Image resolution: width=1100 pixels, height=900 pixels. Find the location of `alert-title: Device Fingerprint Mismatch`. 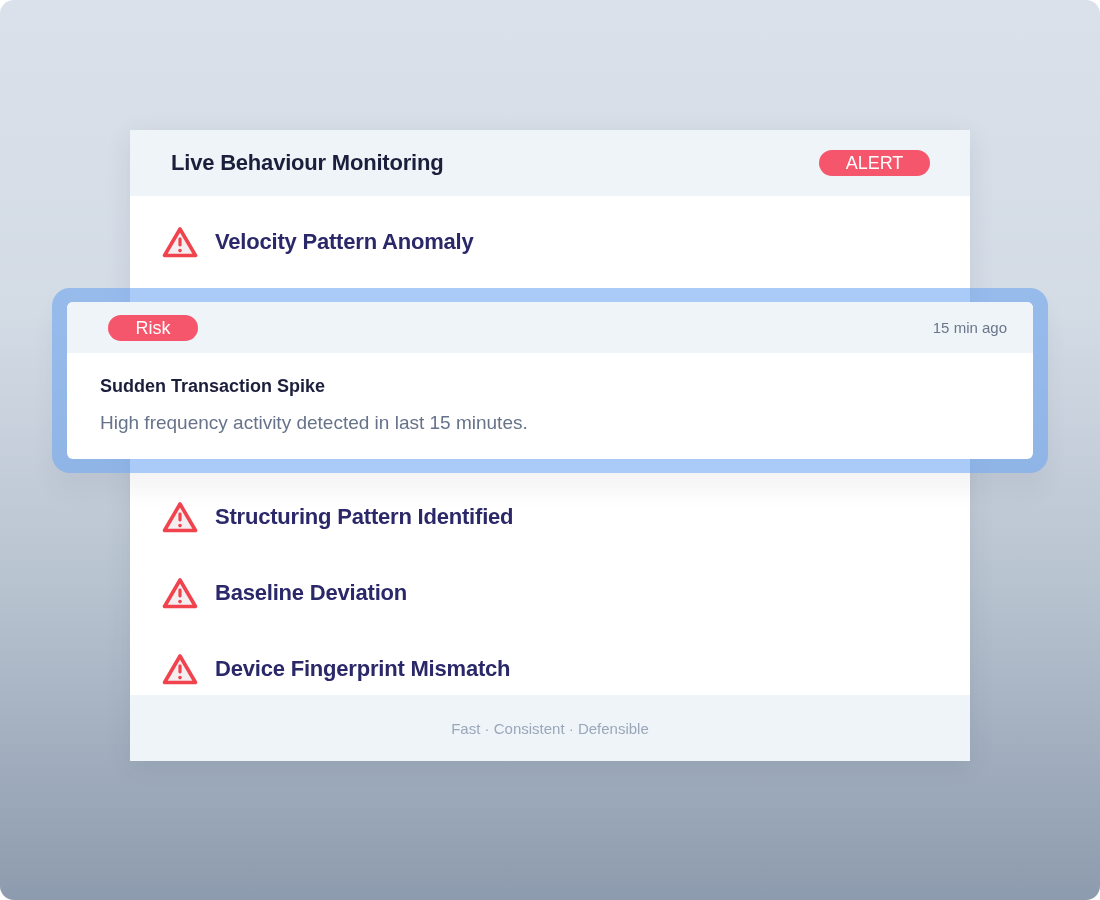

alert-title: Device Fingerprint Mismatch is located at coordinates (363, 669).